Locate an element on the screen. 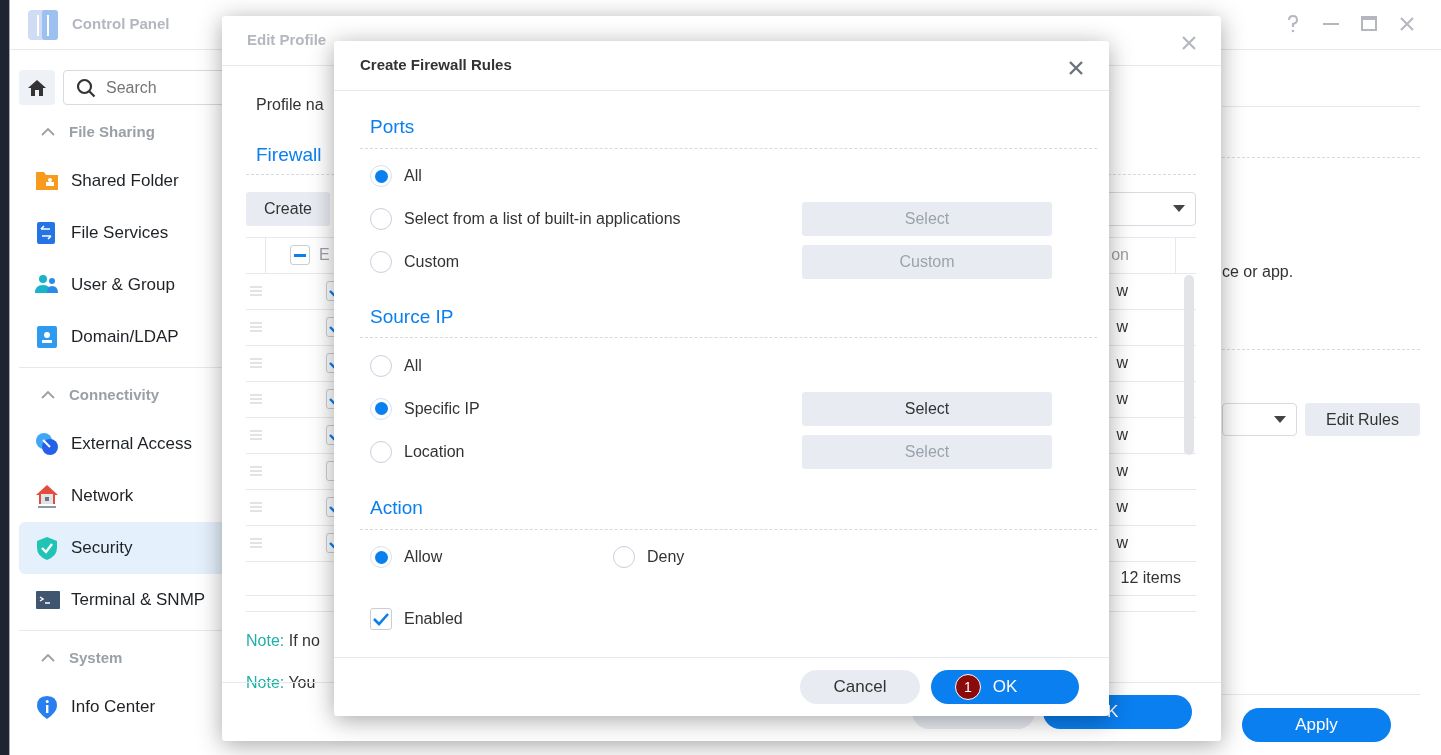 The image size is (1441, 755). select-all-checkbox is located at coordinates (300, 255).